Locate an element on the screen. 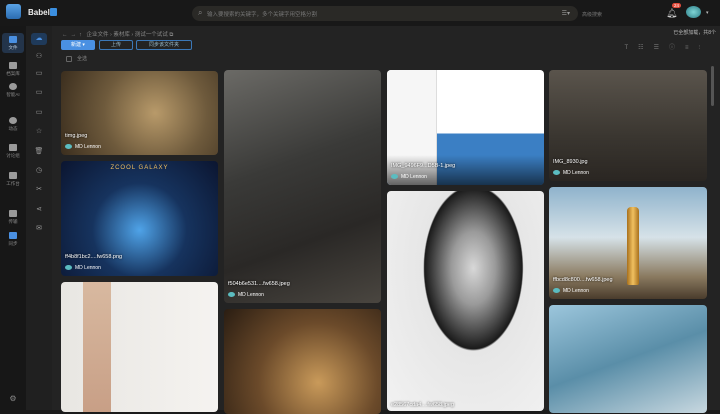  breadcrumb-item: 素材库 is located at coordinates (121, 35).